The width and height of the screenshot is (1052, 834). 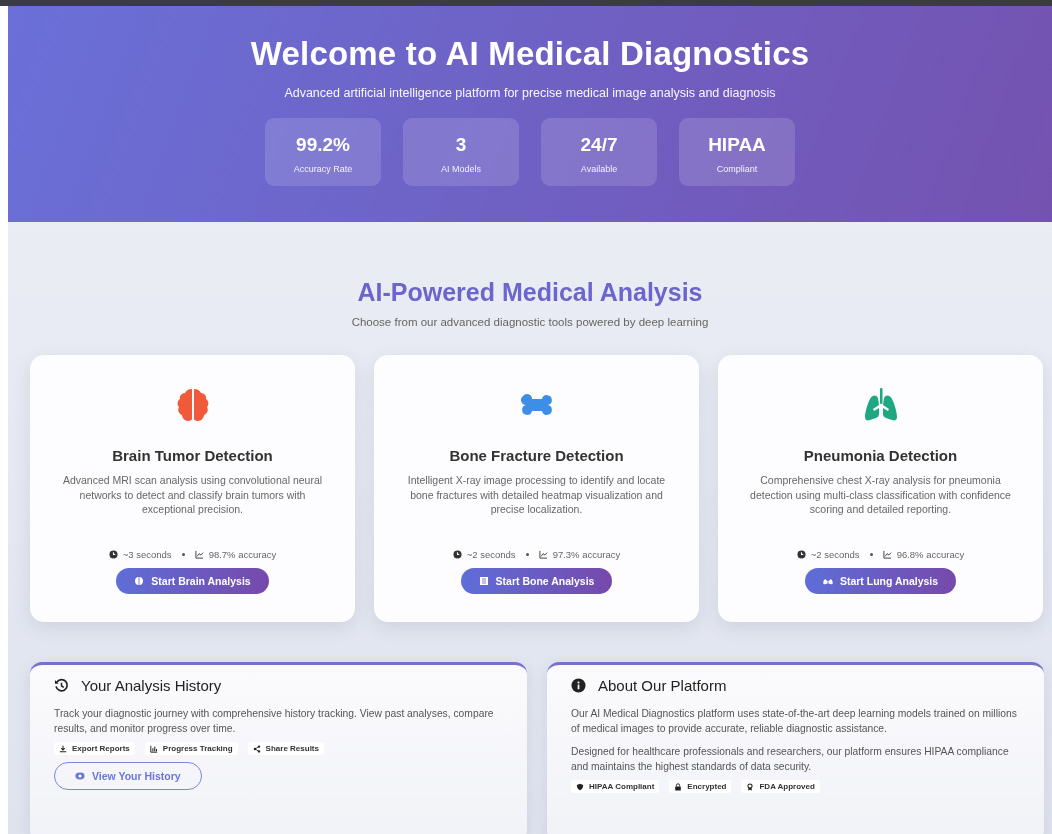 What do you see at coordinates (737, 145) in the screenshot?
I see `stat-value: HIPAA` at bounding box center [737, 145].